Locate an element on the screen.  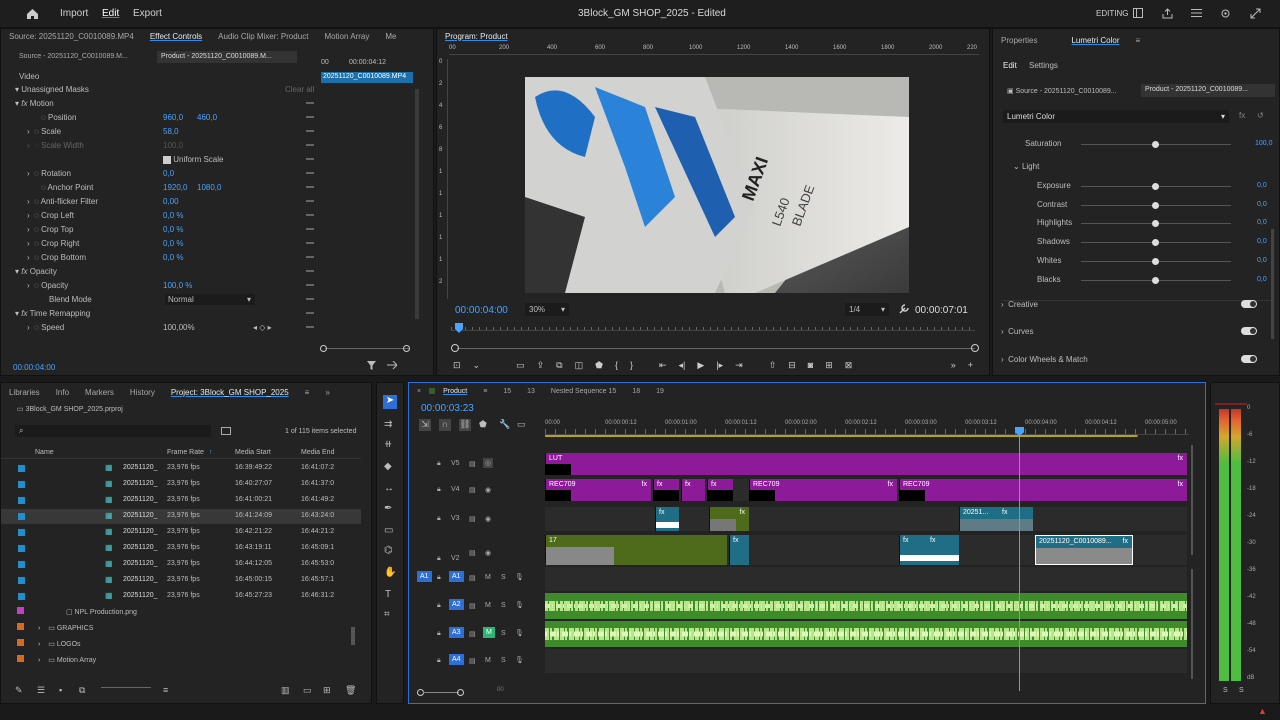
tab-lumetri-color: Lumetri Color is located at coordinates (1095, 40).